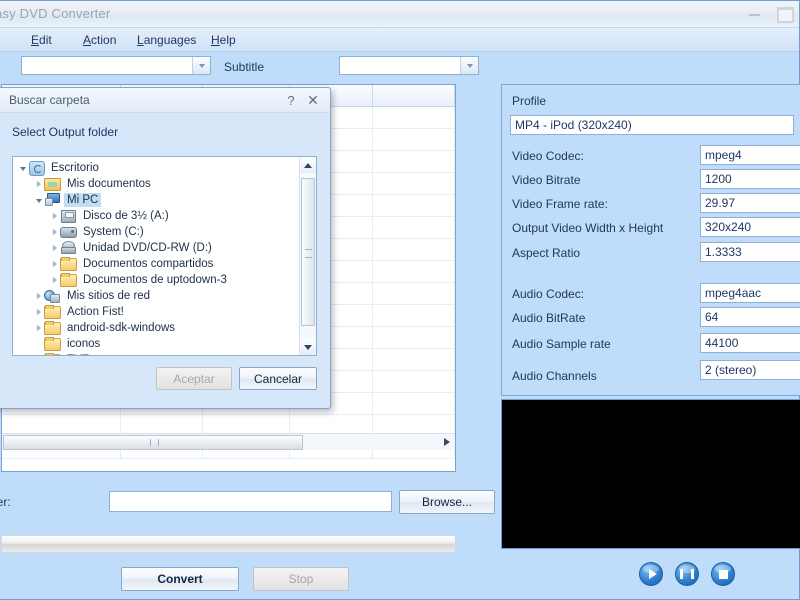 The width and height of the screenshot is (800, 600). What do you see at coordinates (52, 296) in the screenshot?
I see `network-icon` at bounding box center [52, 296].